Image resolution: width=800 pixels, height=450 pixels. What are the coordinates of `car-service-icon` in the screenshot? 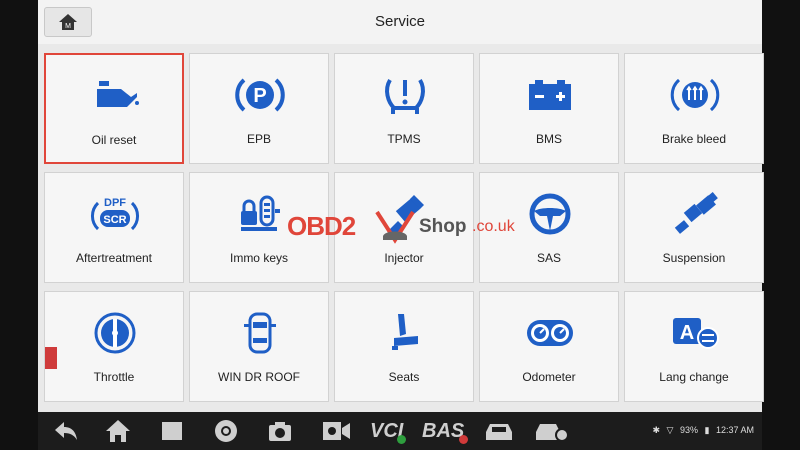 It's located at (552, 431).